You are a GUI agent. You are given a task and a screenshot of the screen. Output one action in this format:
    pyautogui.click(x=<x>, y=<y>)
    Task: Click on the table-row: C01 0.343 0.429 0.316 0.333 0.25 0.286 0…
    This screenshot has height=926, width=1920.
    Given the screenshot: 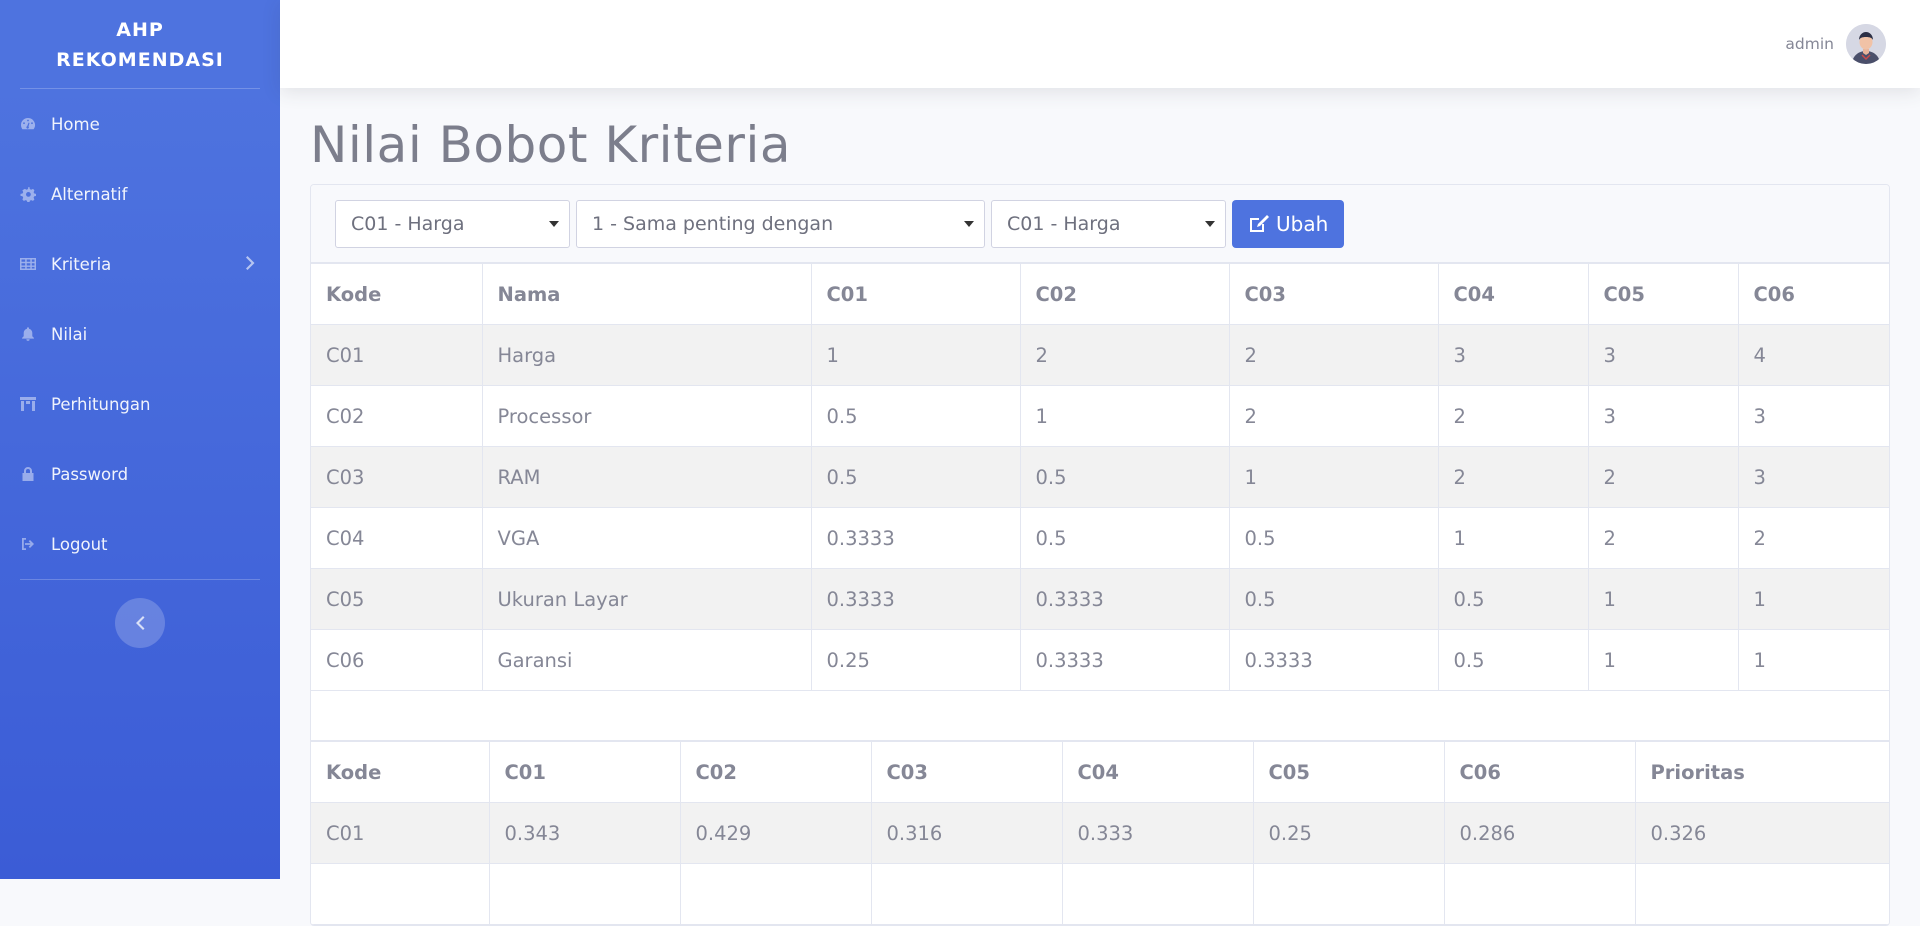 What is the action you would take?
    pyautogui.click(x=1100, y=833)
    